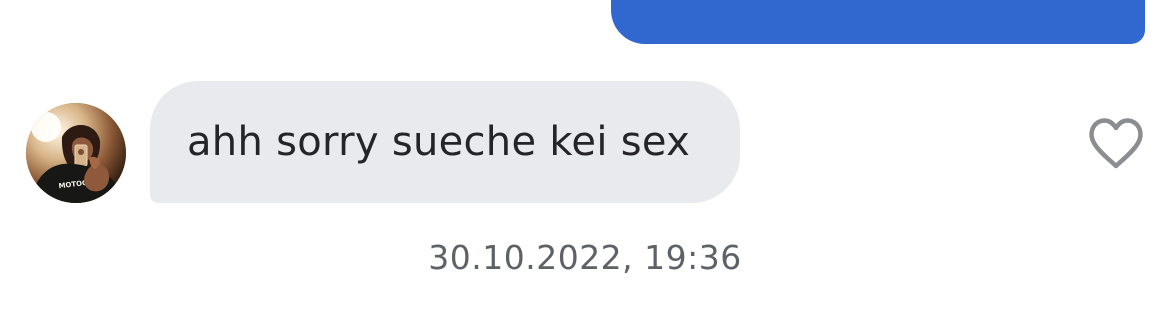 The height and width of the screenshot is (312, 1170). Describe the element at coordinates (878, 22) in the screenshot. I see `outgoing-message-bubble` at that location.